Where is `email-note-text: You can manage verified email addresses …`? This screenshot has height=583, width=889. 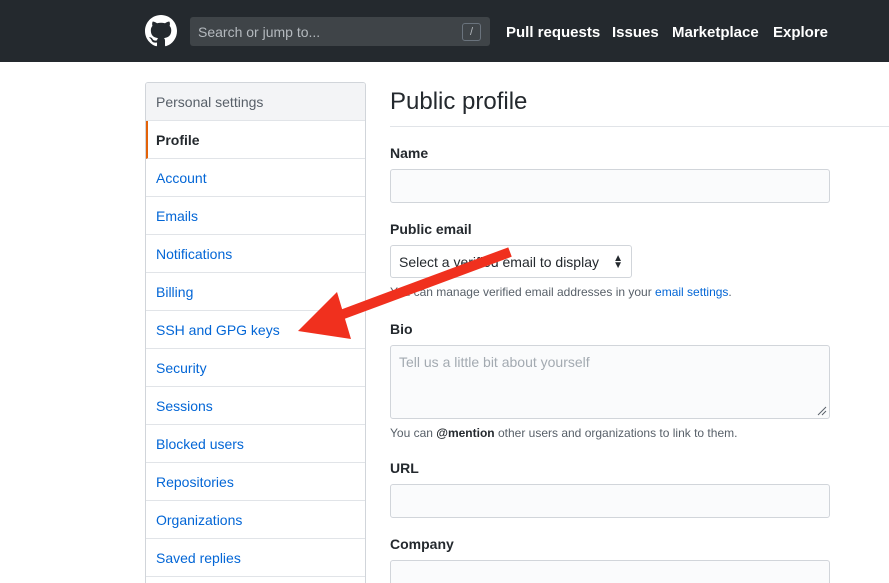
email-note-text: You can manage verified email addresses … is located at coordinates (523, 292).